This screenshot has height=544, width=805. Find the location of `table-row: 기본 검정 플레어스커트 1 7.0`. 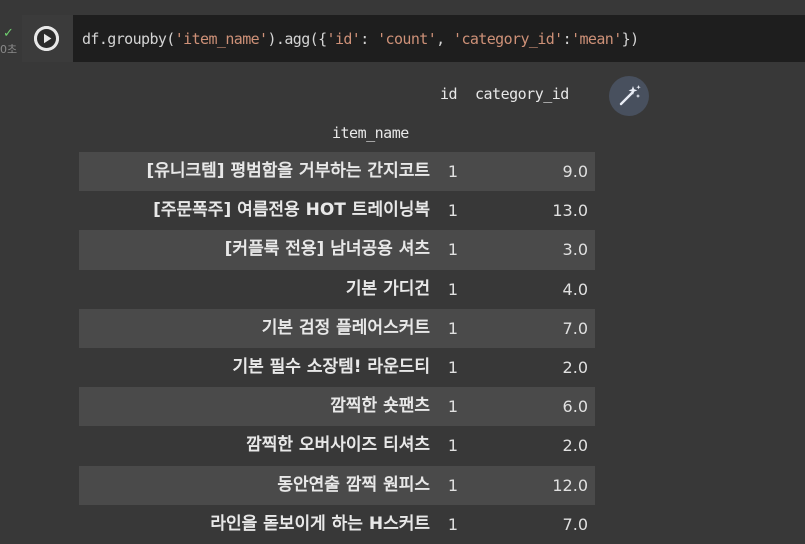

table-row: 기본 검정 플레어스커트 1 7.0 is located at coordinates (337, 328).